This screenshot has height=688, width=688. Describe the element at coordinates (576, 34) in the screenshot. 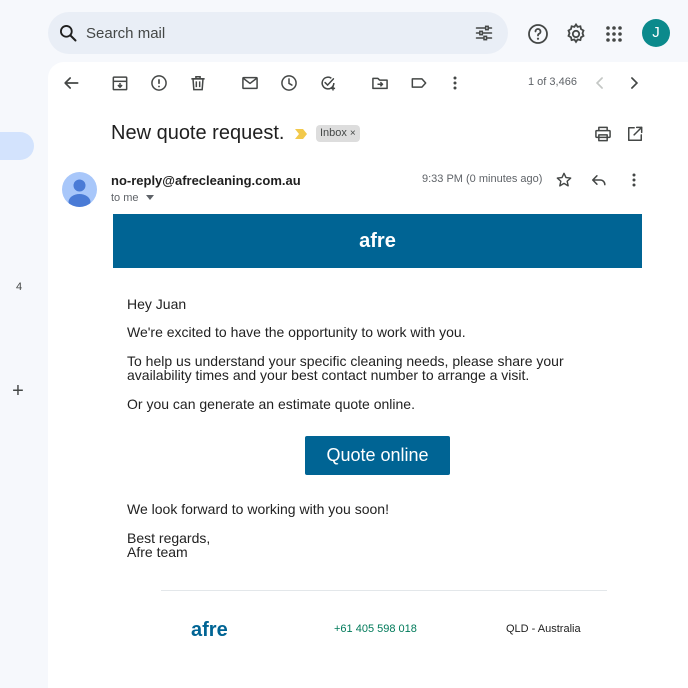

I see `settings-icon` at that location.